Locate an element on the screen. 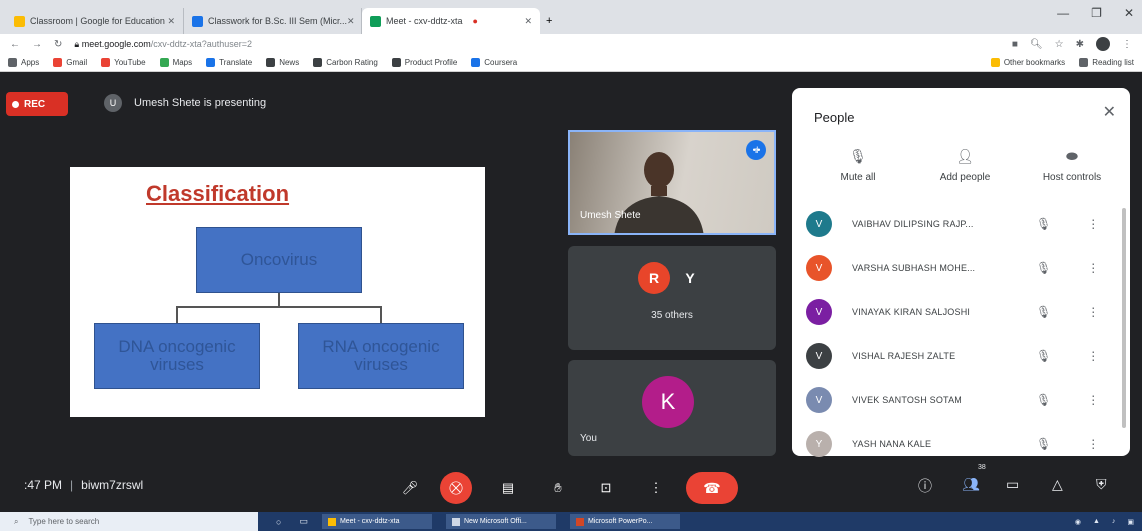 The width and height of the screenshot is (1142, 531). powerpoint-icon is located at coordinates (579, 521).